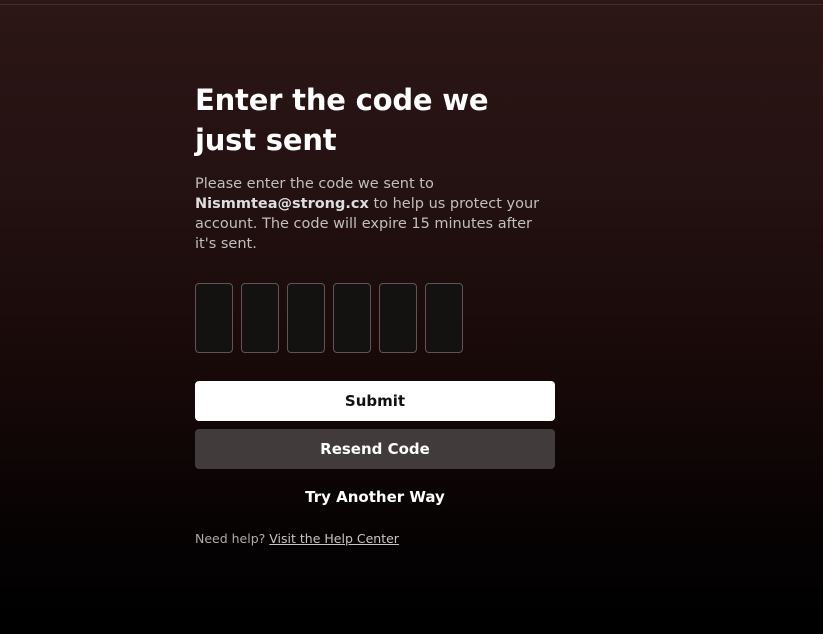 The image size is (823, 634). Describe the element at coordinates (375, 318) in the screenshot. I see `code-input-group` at that location.